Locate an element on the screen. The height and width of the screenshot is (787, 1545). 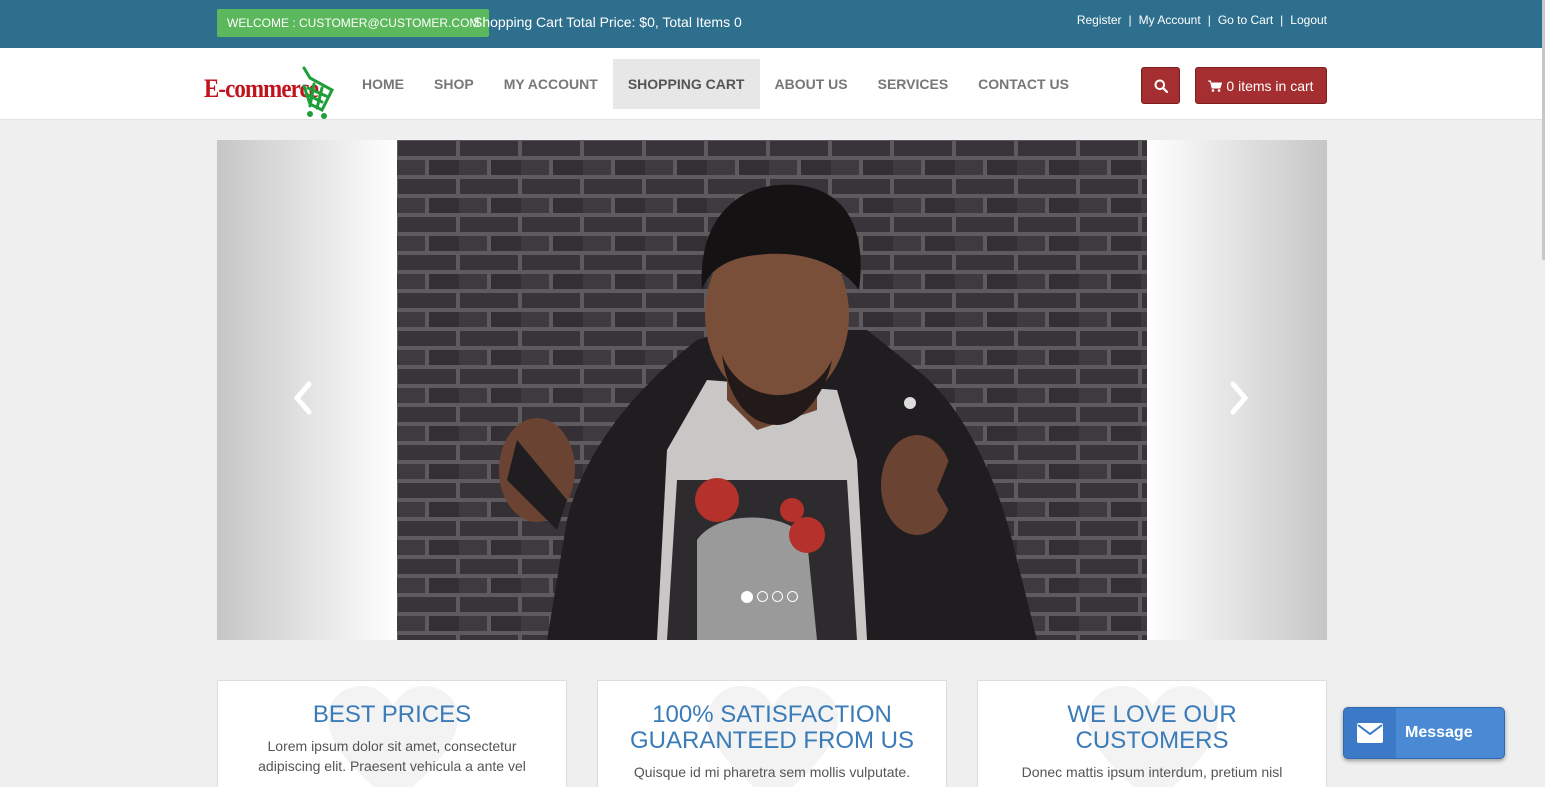
chevron-right-icon is located at coordinates (1240, 398).